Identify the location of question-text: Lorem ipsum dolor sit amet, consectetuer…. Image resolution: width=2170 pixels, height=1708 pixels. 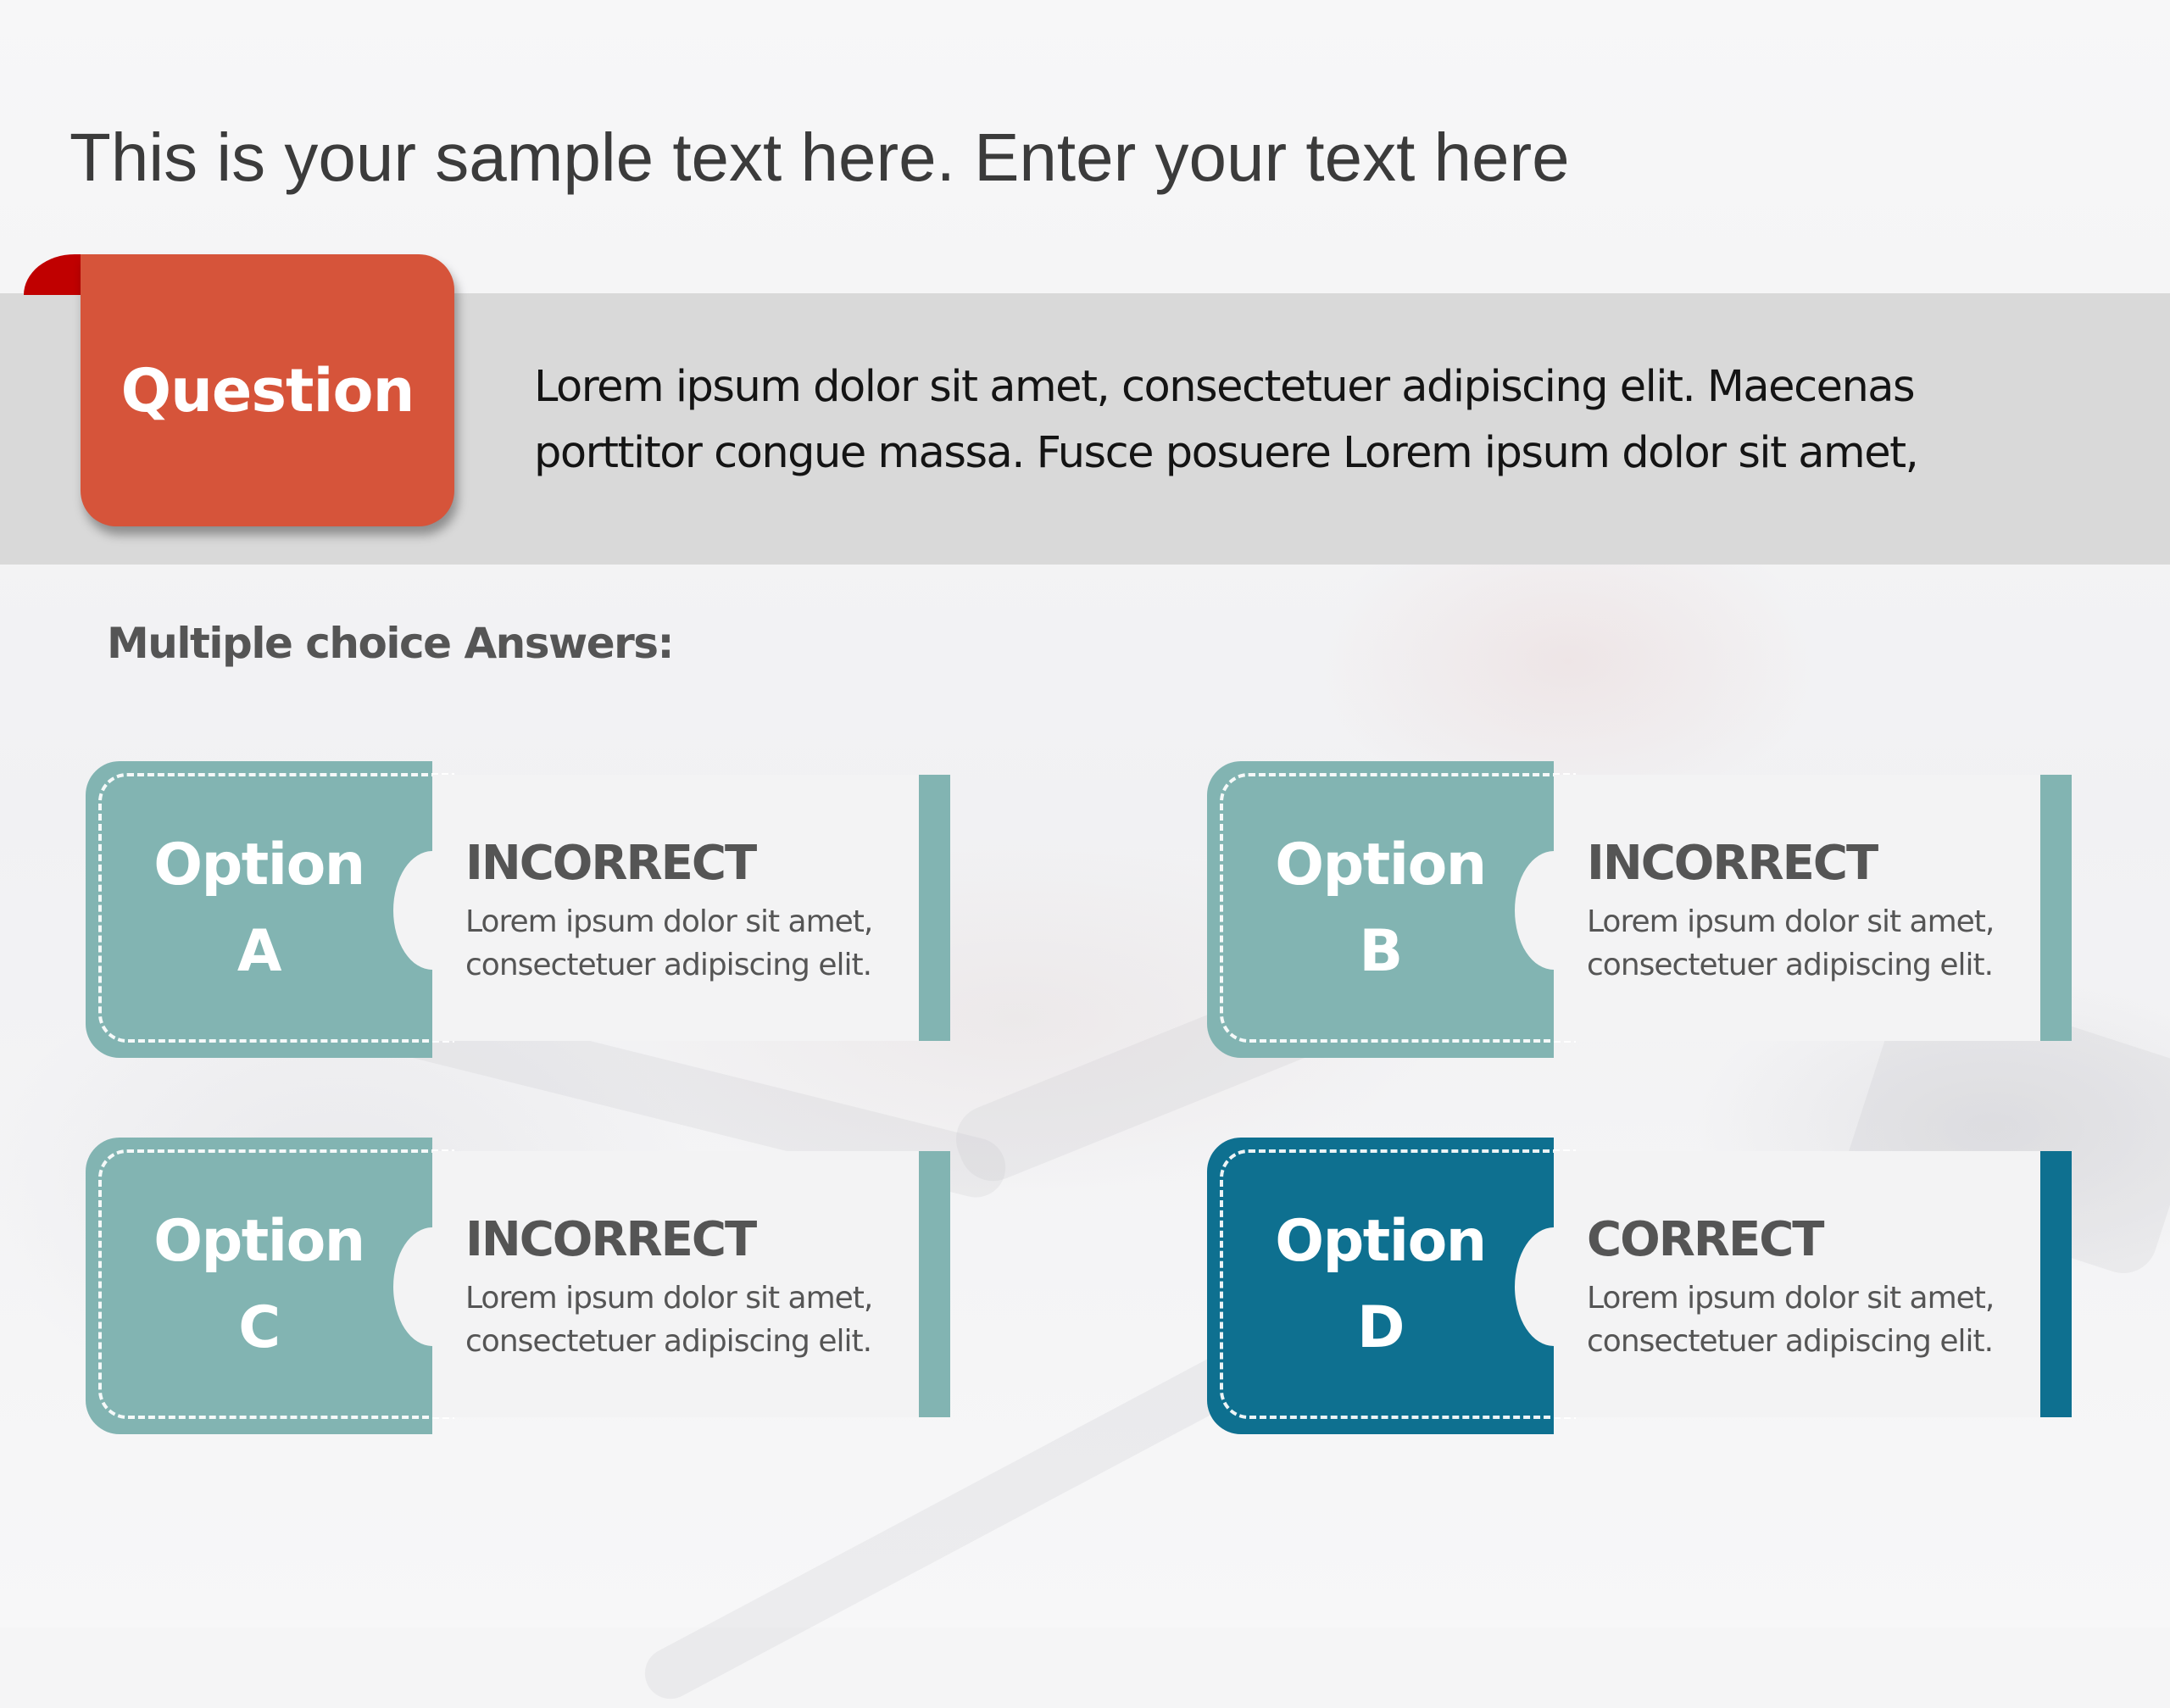
(1339, 420).